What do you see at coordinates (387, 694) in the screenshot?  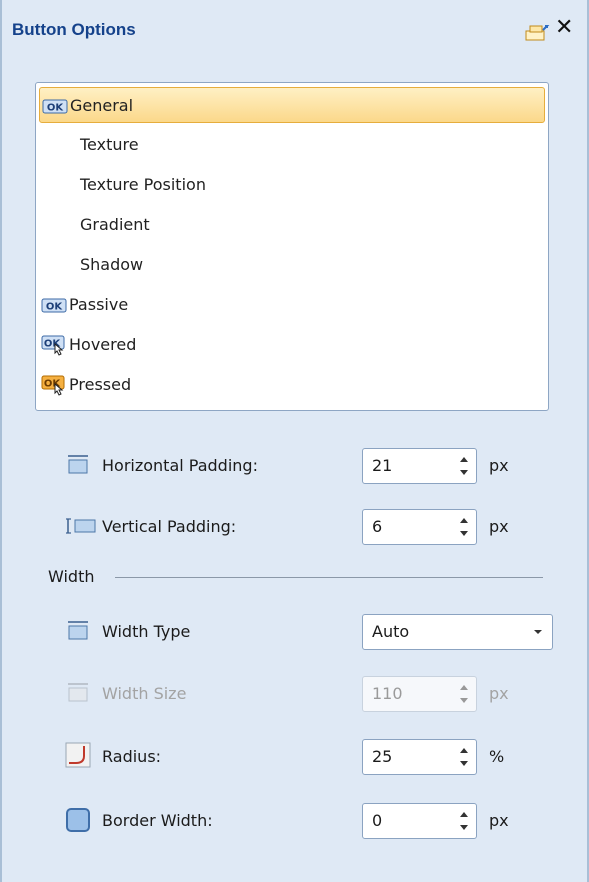 I see `width-size-value: 110` at bounding box center [387, 694].